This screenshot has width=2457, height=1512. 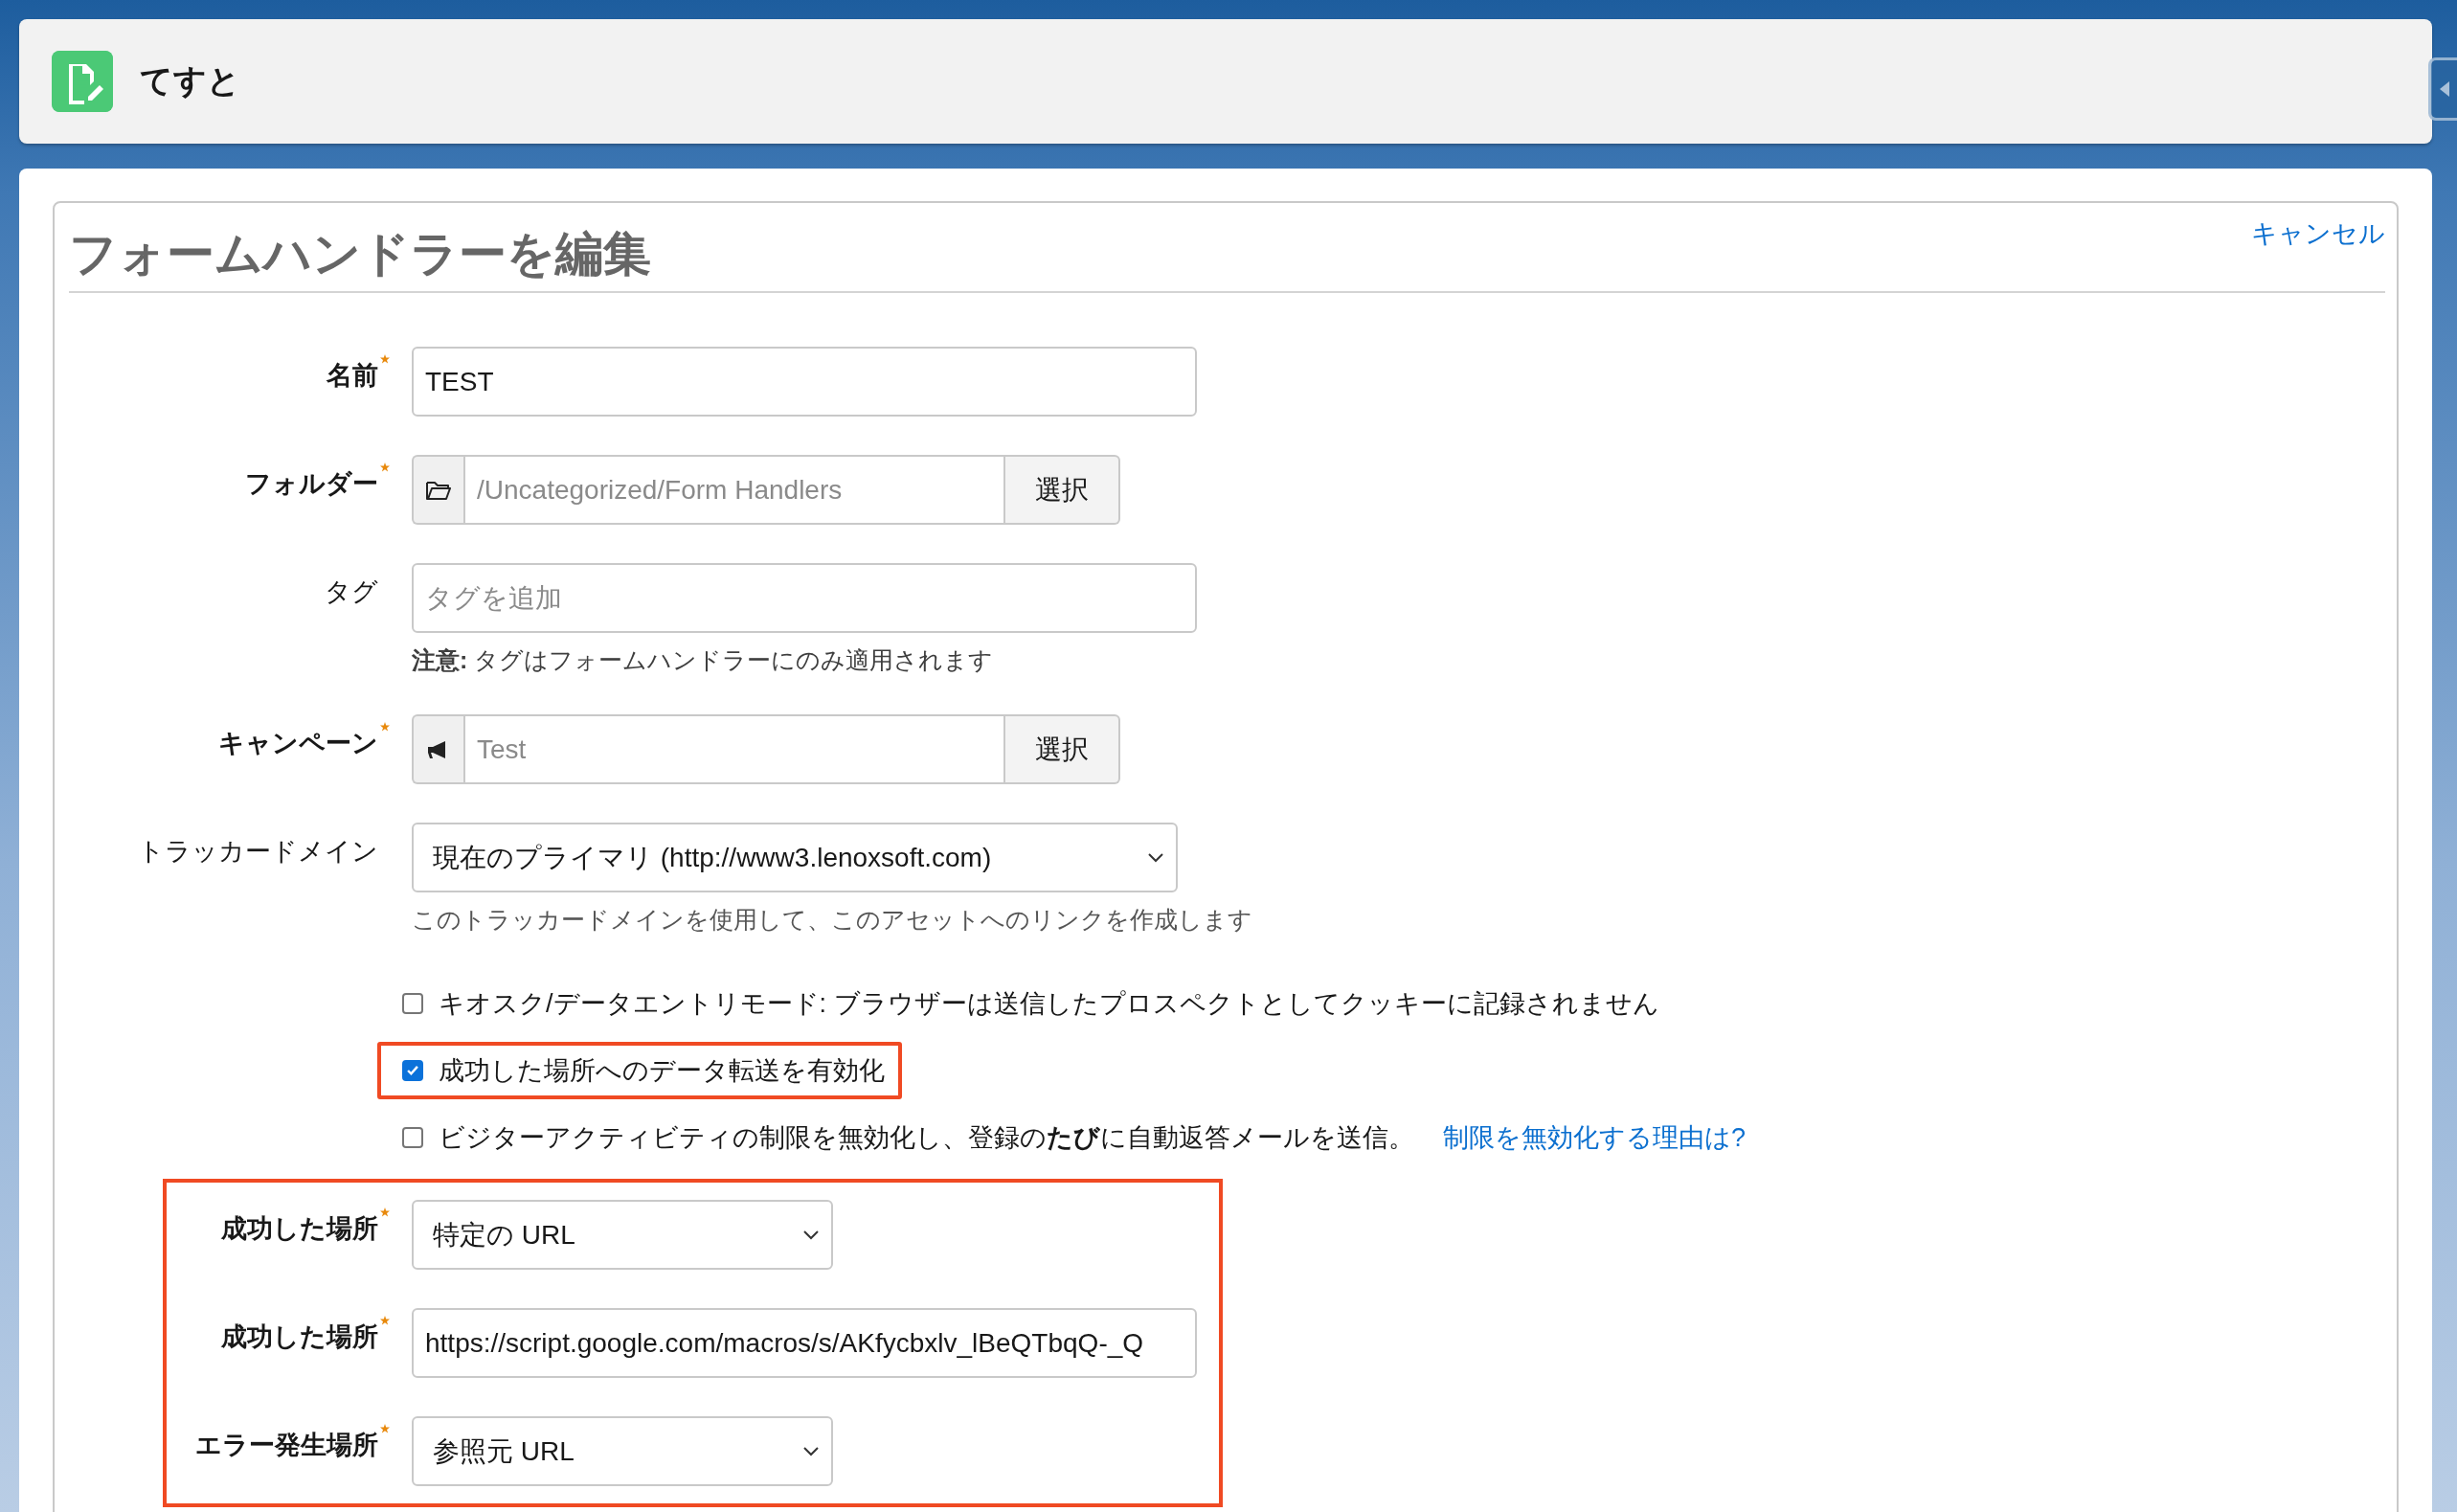 I want to click on text-field: TEST, so click(x=804, y=382).